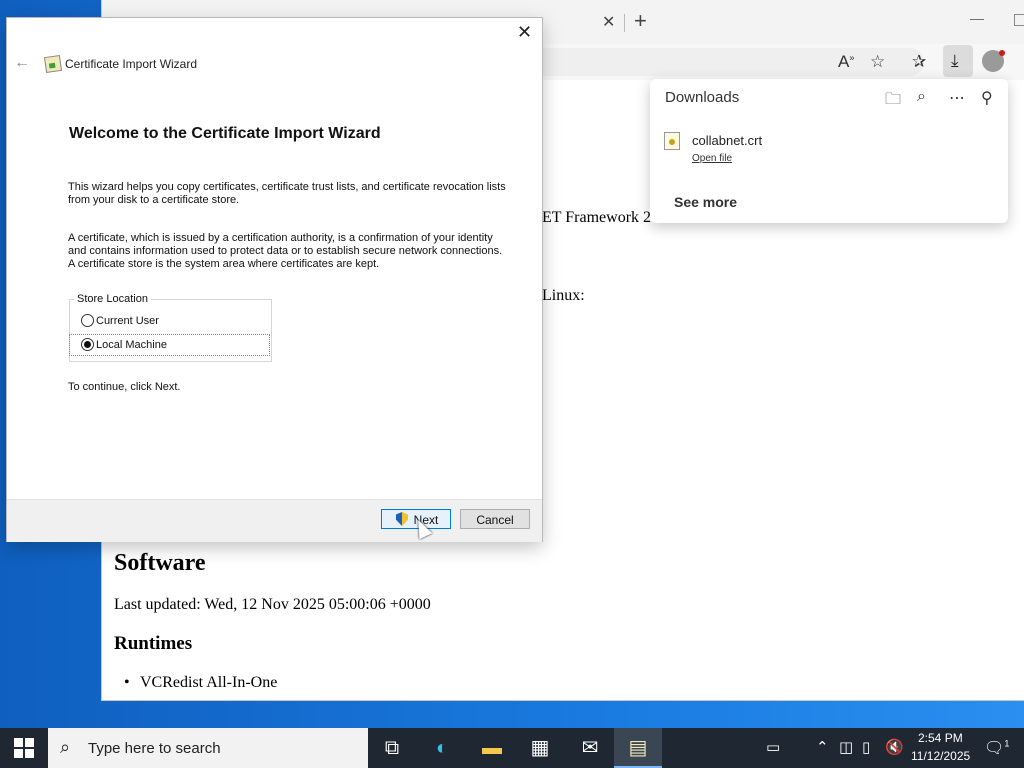 The width and height of the screenshot is (1024, 768). Describe the element at coordinates (608, 22) in the screenshot. I see `tab-close-icon: ✕` at that location.